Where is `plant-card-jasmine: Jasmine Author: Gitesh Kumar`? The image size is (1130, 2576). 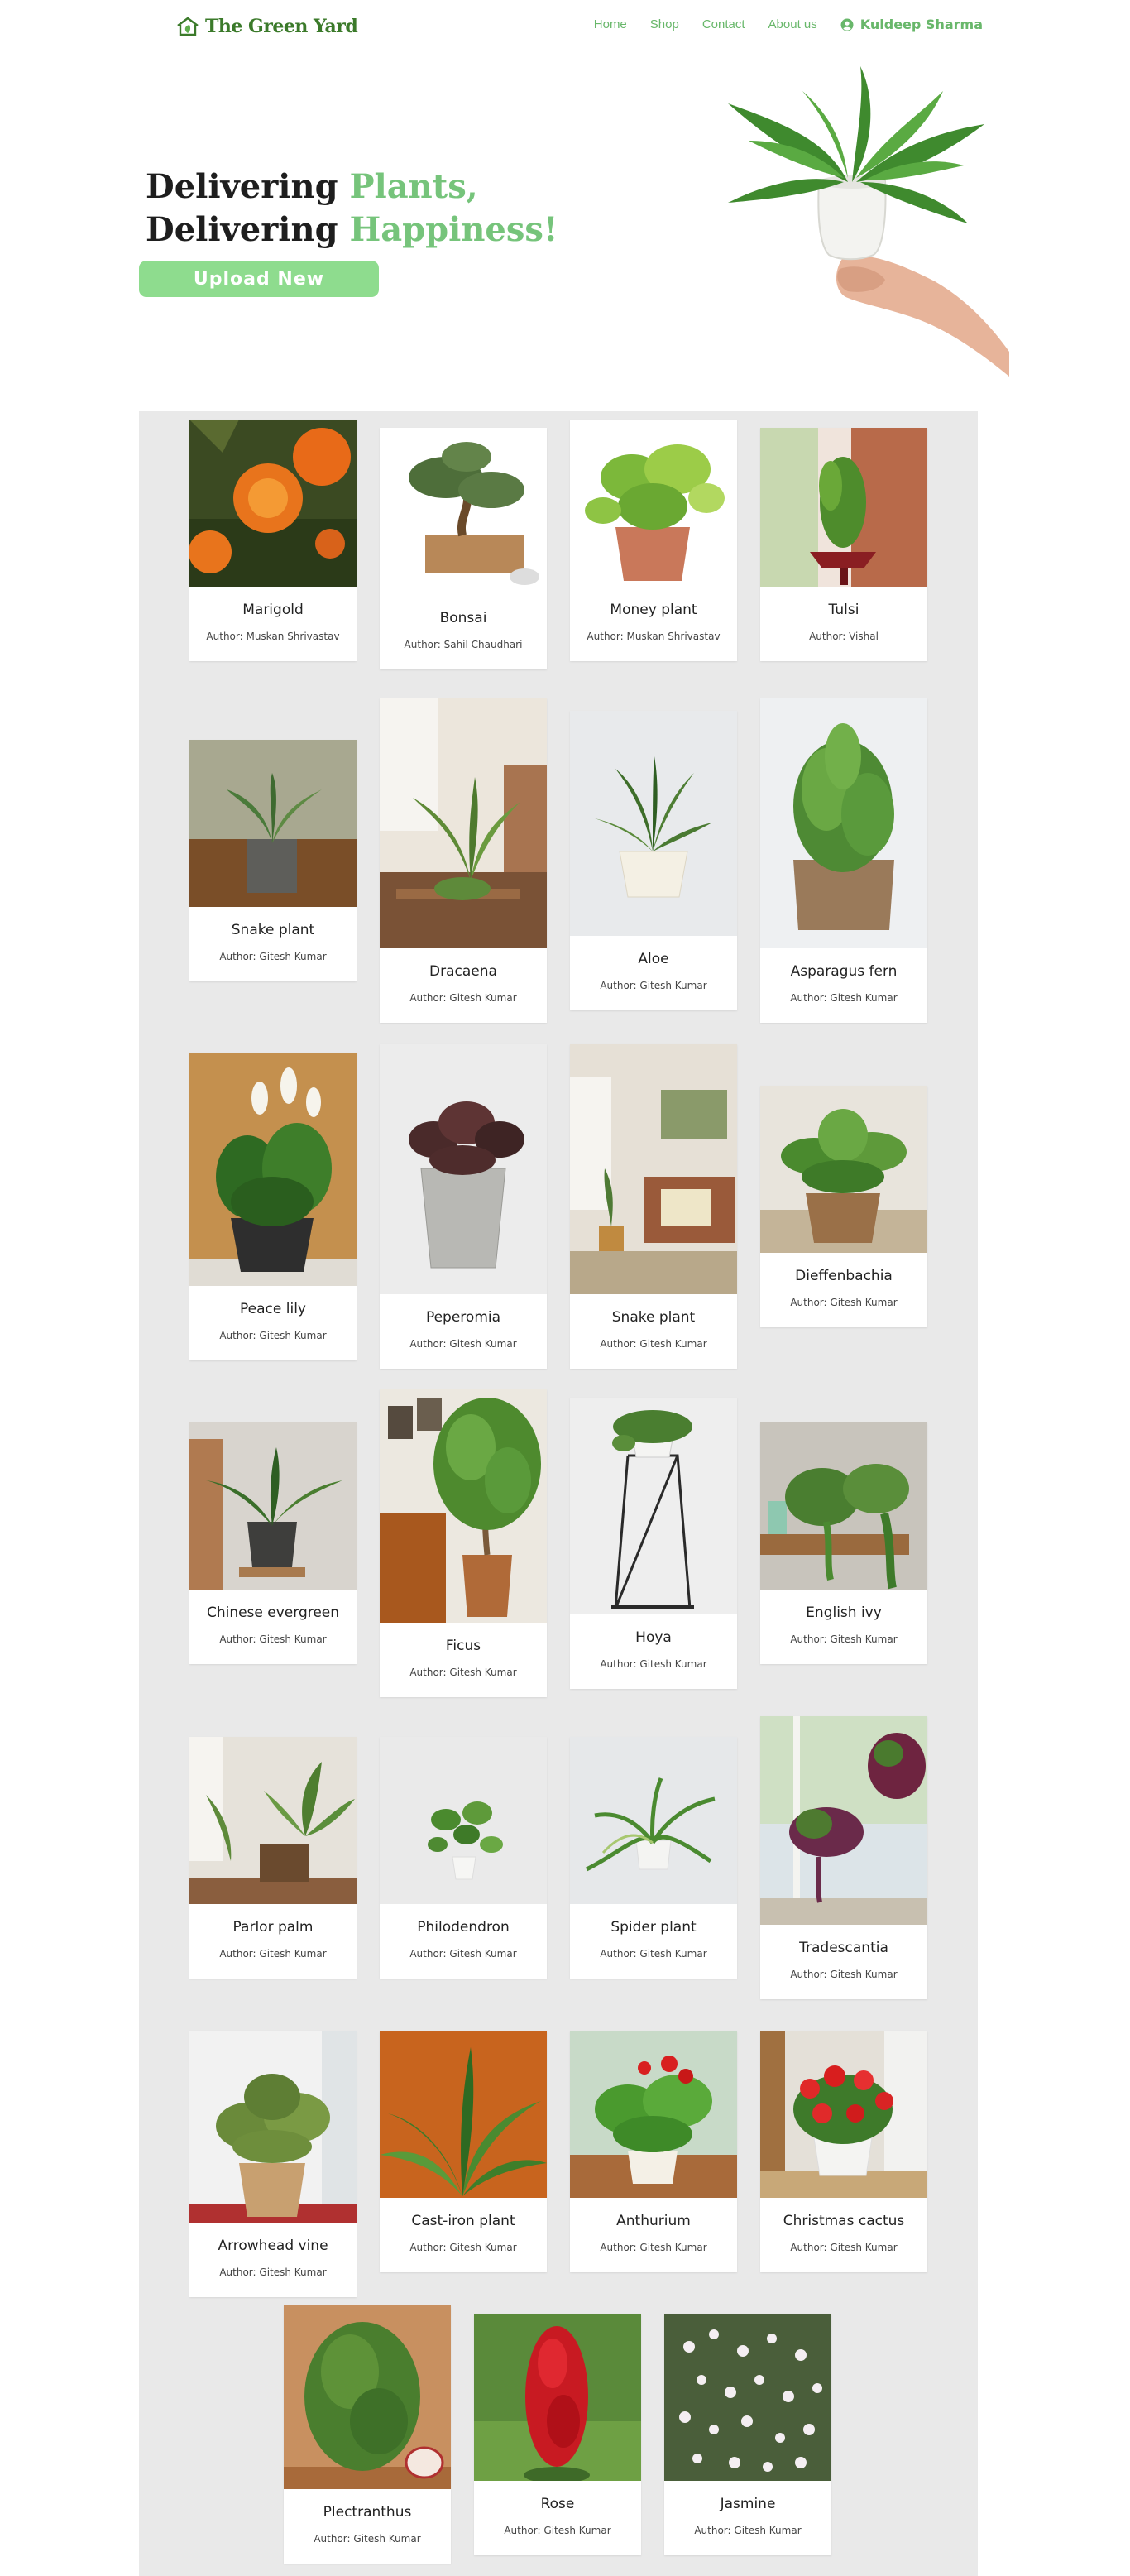 plant-card-jasmine: Jasmine Author: Gitesh Kumar is located at coordinates (748, 2435).